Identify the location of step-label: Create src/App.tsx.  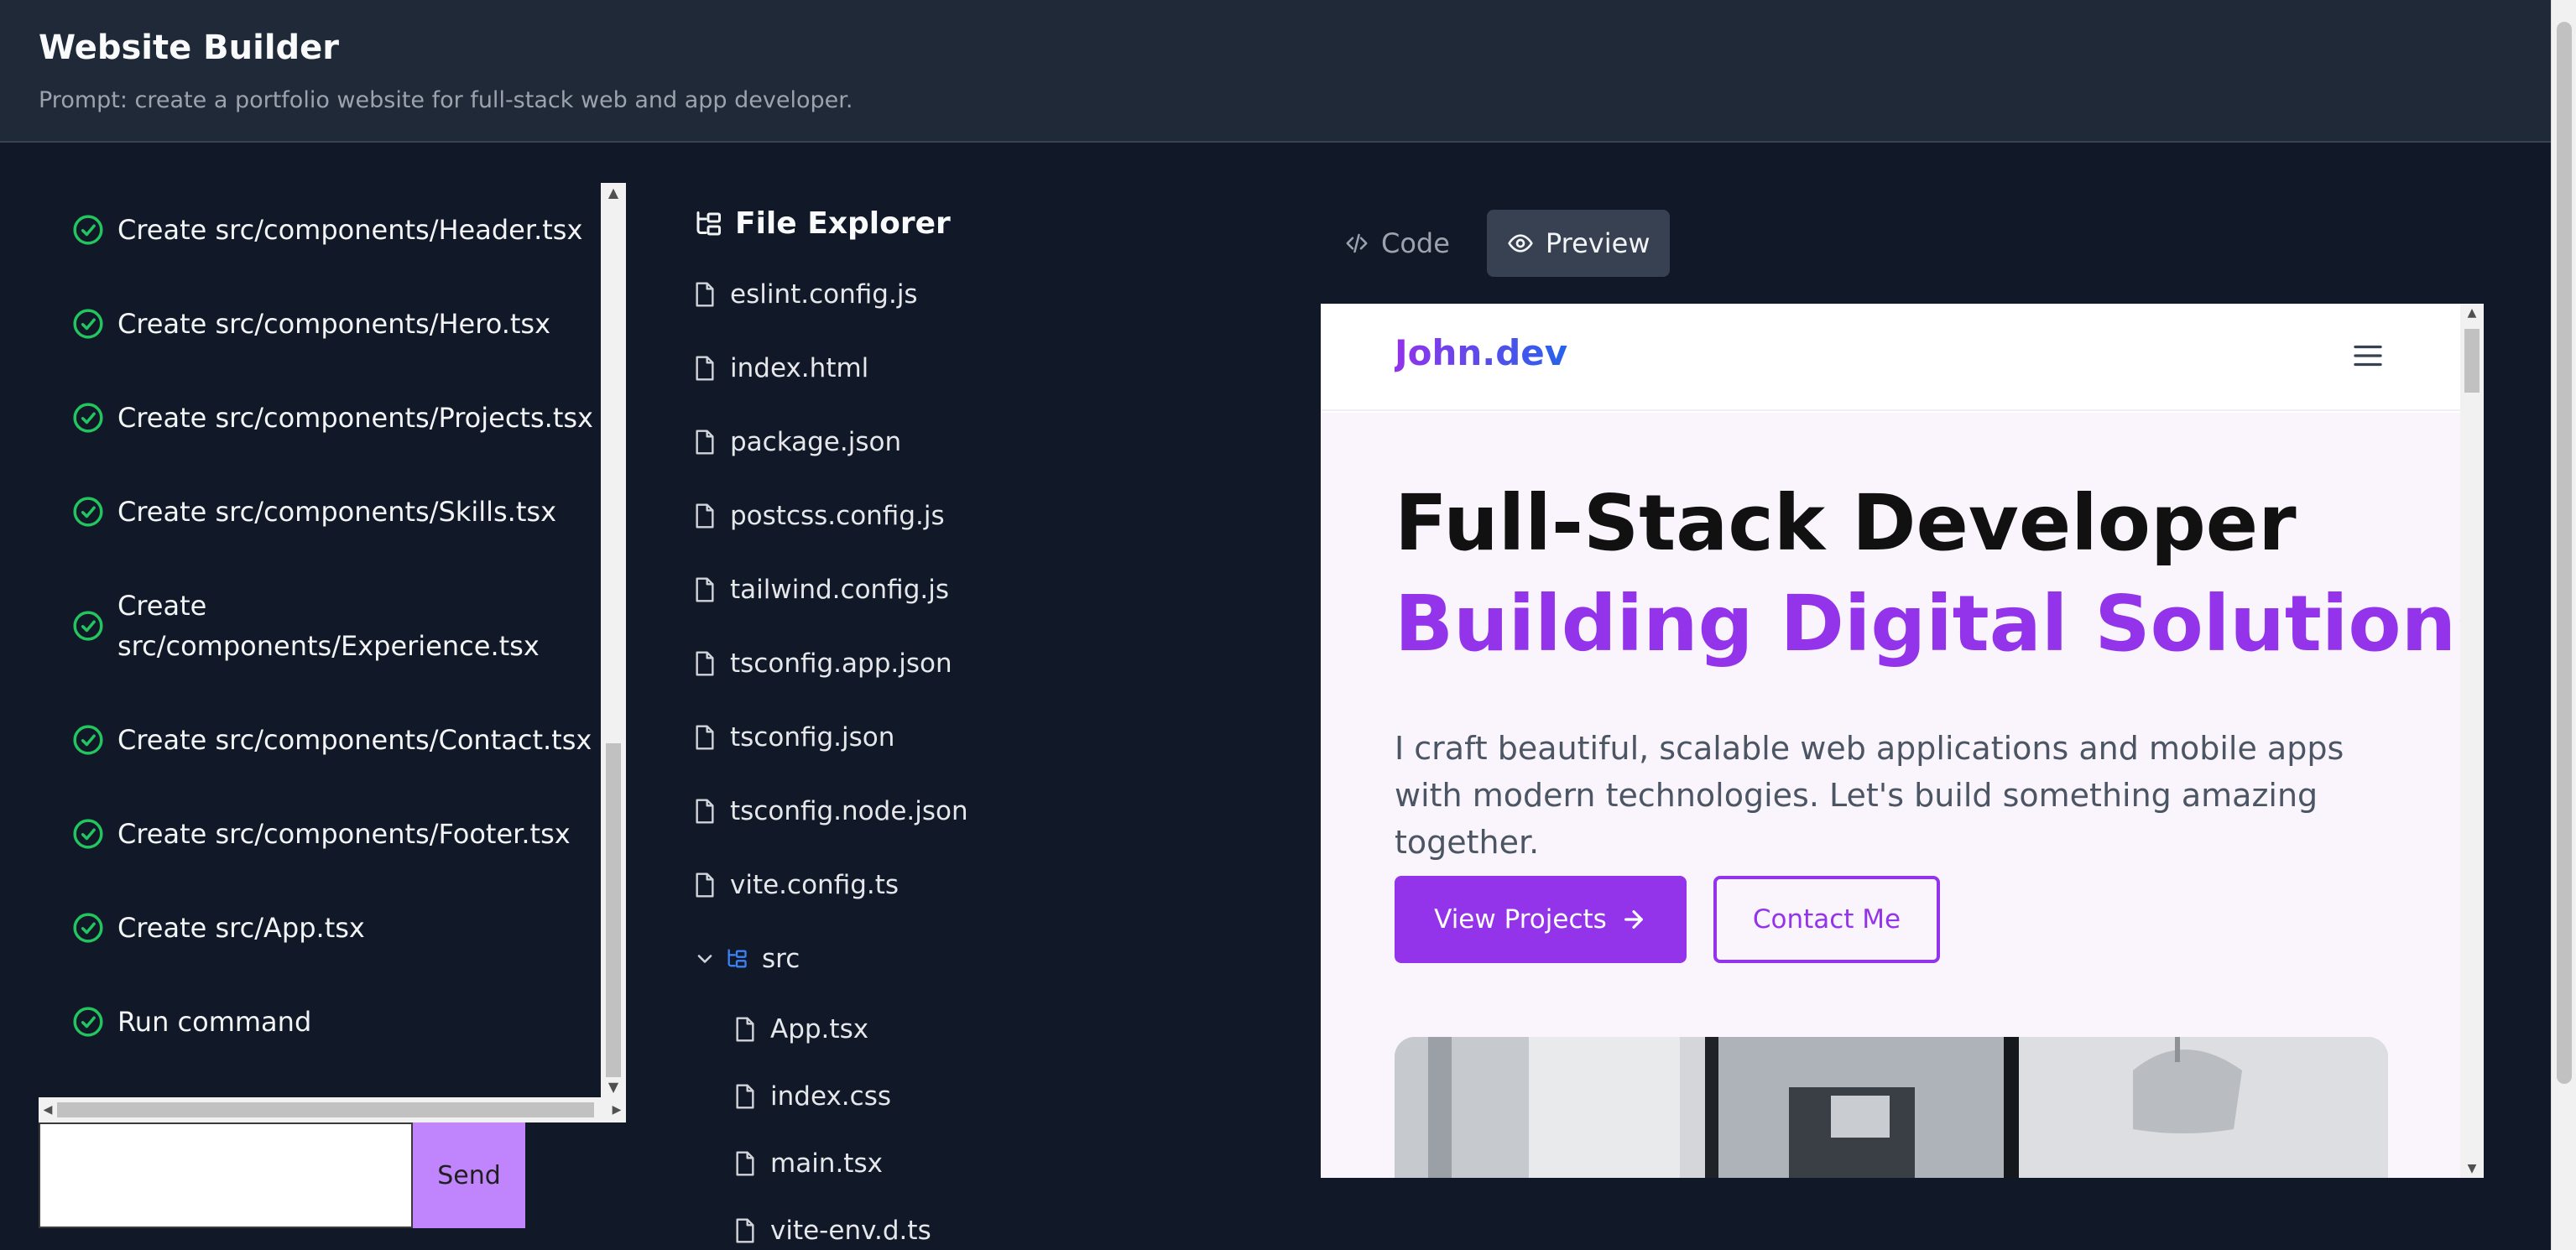
(241, 928).